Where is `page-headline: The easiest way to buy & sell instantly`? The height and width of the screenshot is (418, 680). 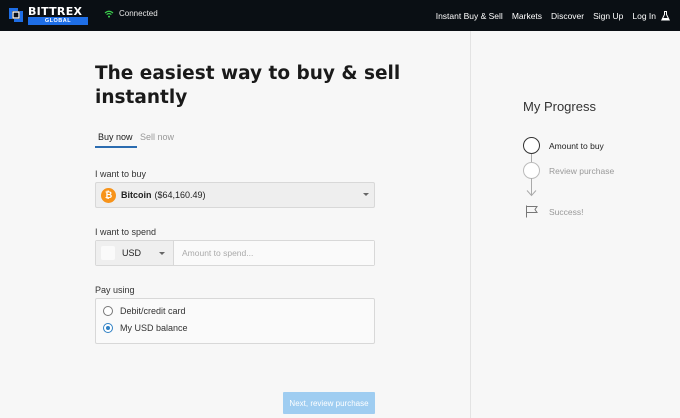 page-headline: The easiest way to buy & sell instantly is located at coordinates (248, 85).